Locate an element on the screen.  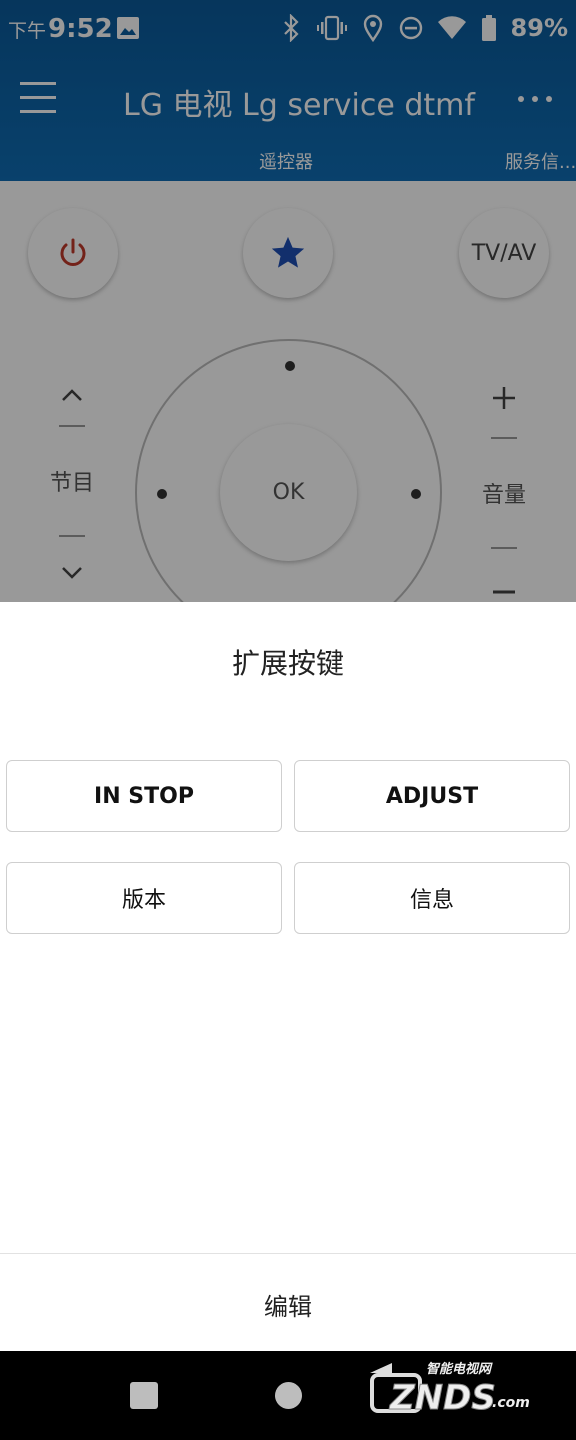
adjust-button: ADJUST is located at coordinates (432, 796).